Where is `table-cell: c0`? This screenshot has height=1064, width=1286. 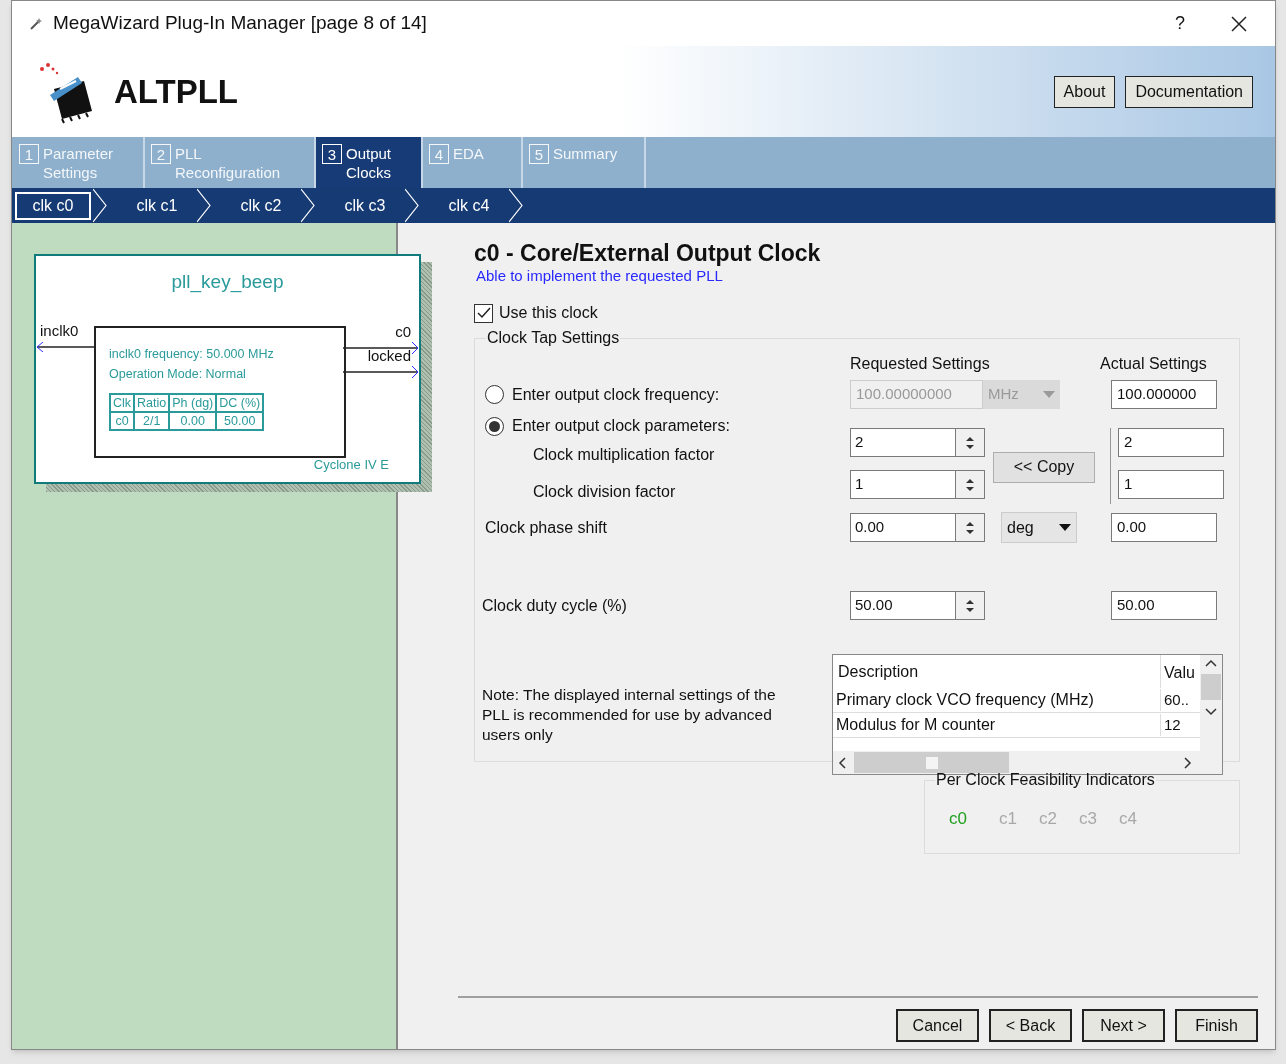 table-cell: c0 is located at coordinates (122, 421).